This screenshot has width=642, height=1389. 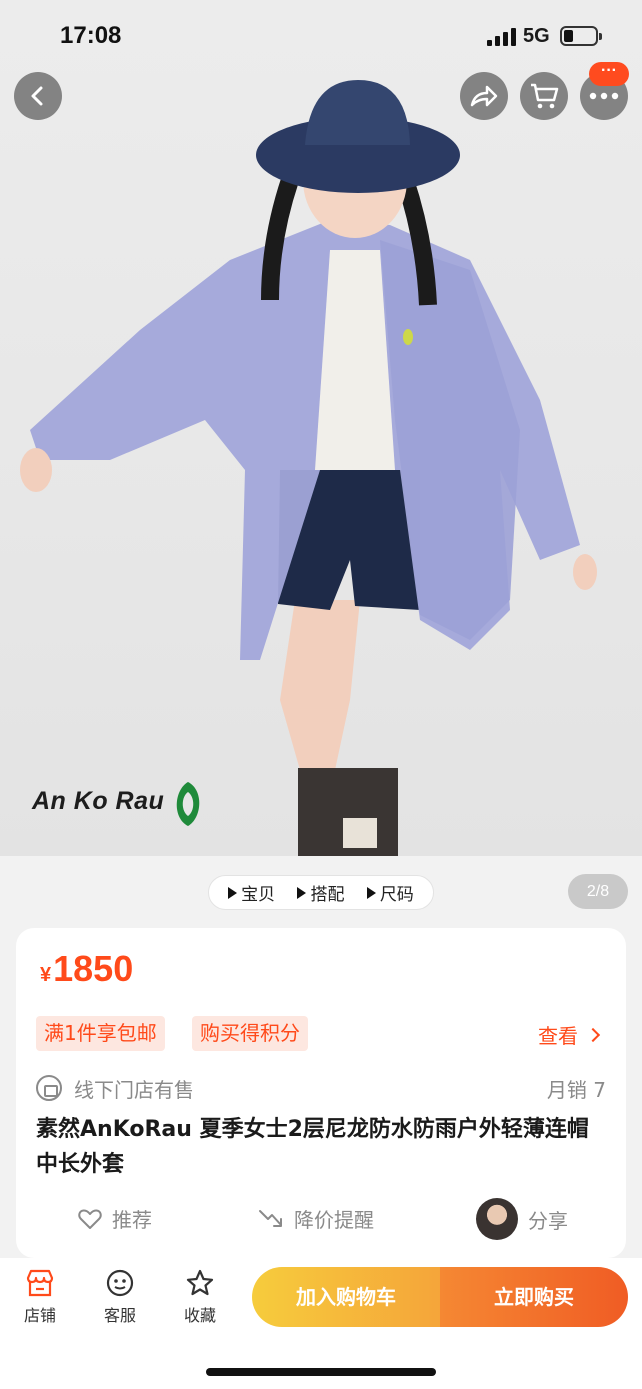 What do you see at coordinates (569, 1034) in the screenshot?
I see `view-promotions-link: 查看` at bounding box center [569, 1034].